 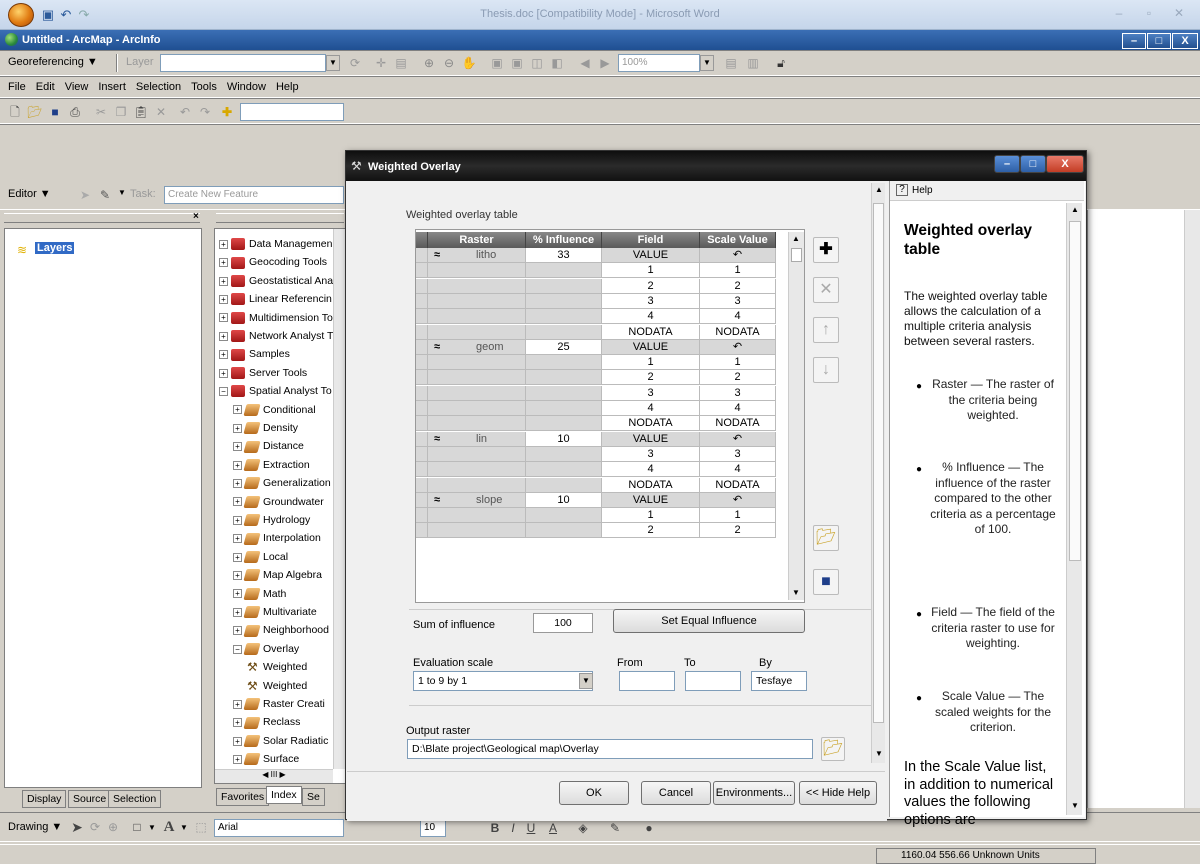 I want to click on drawing-menu: Drawing ▼, so click(x=35, y=827).